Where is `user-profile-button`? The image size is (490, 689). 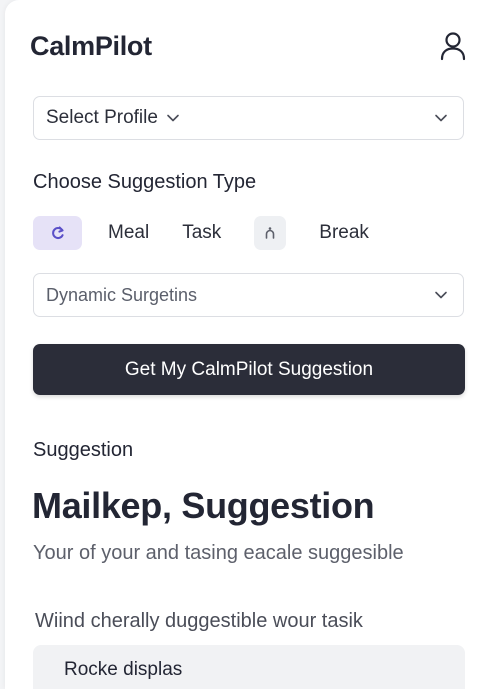
user-profile-button is located at coordinates (453, 46).